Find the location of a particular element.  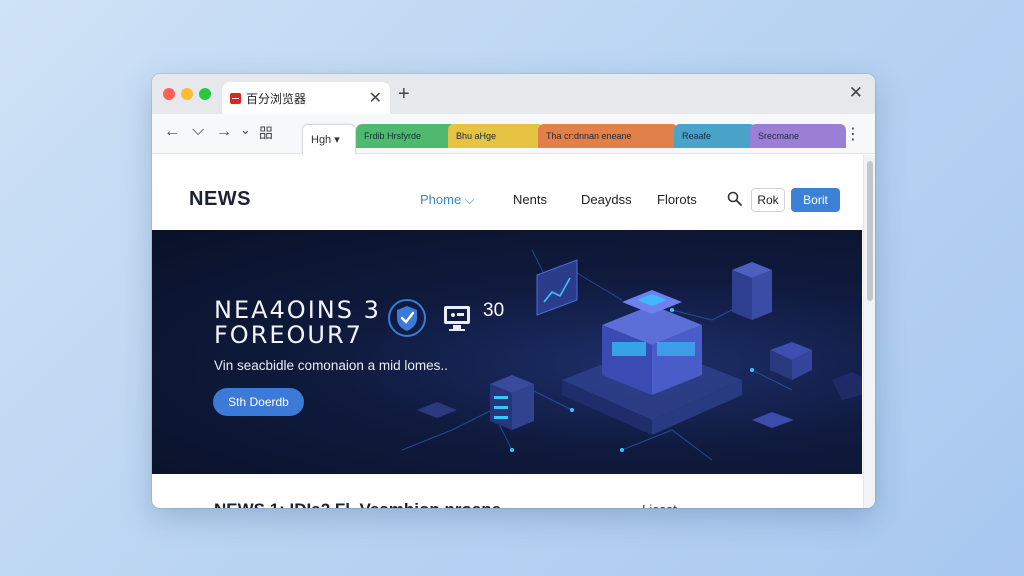

window-close-icon: ✕ is located at coordinates (856, 93).